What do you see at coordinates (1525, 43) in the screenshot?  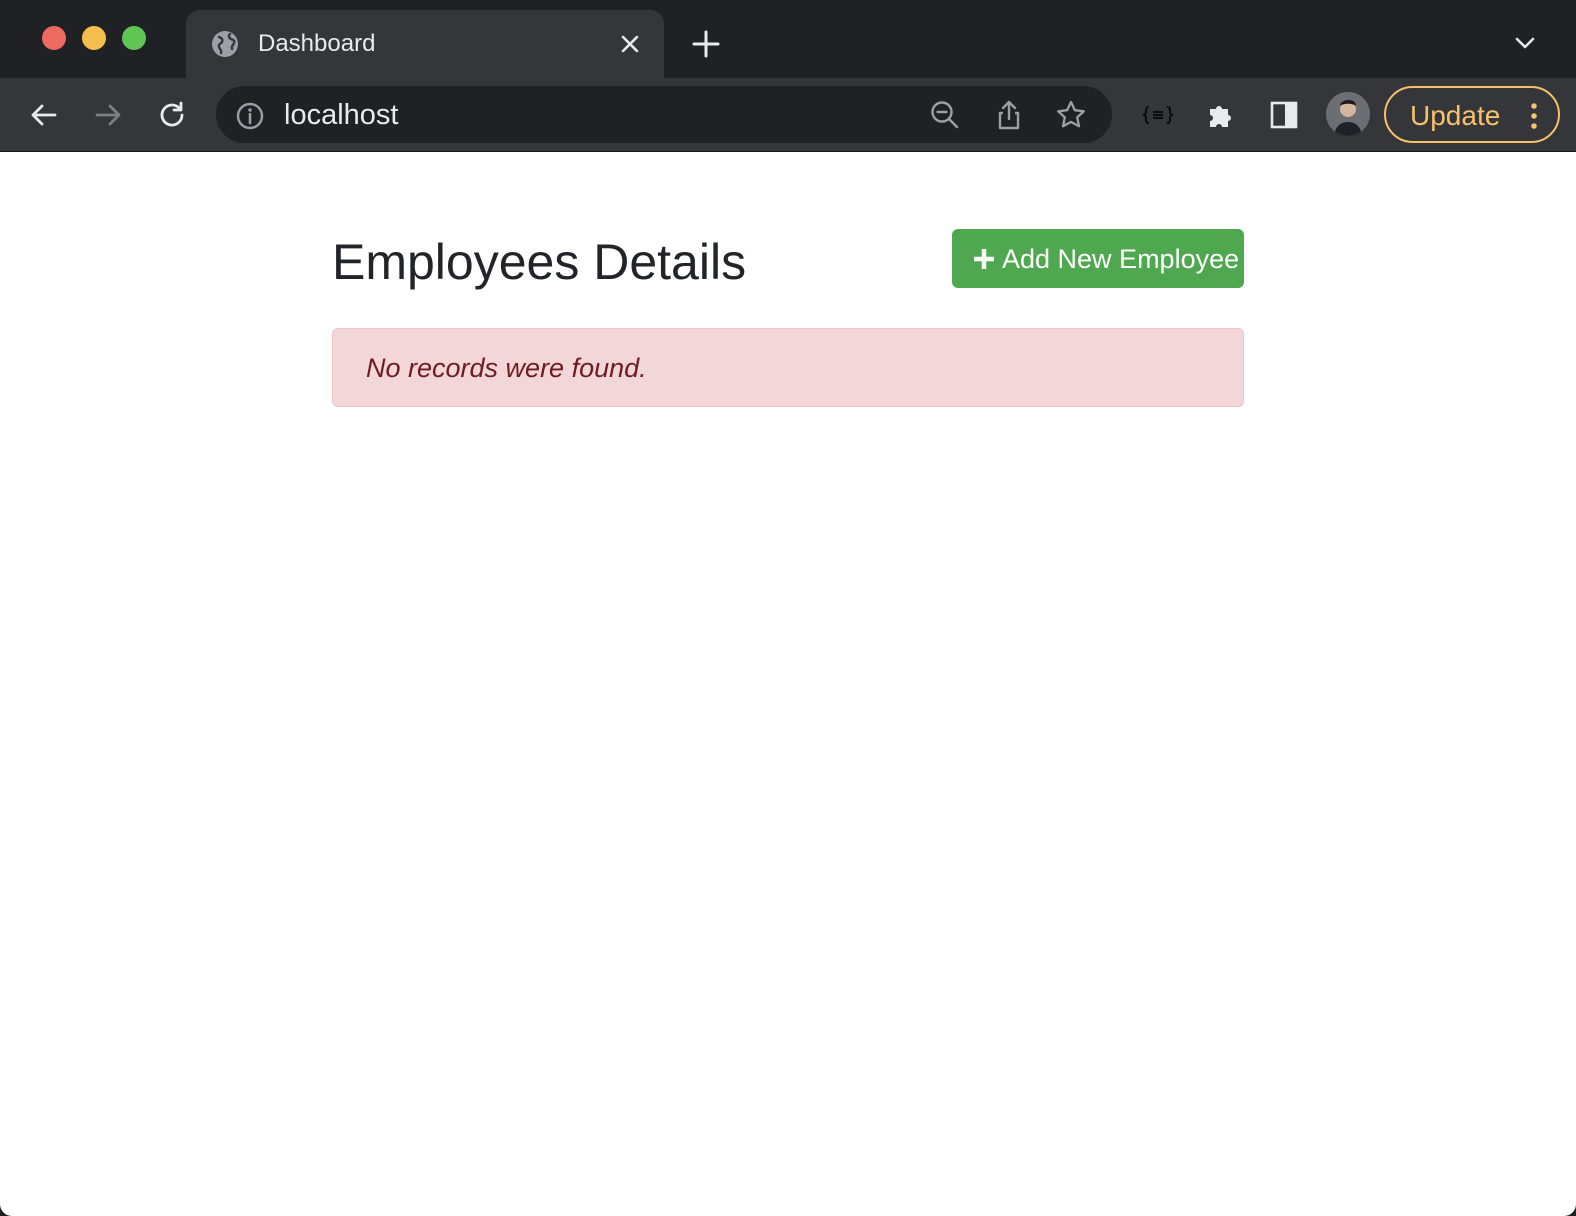 I see `chevron-down-icon` at bounding box center [1525, 43].